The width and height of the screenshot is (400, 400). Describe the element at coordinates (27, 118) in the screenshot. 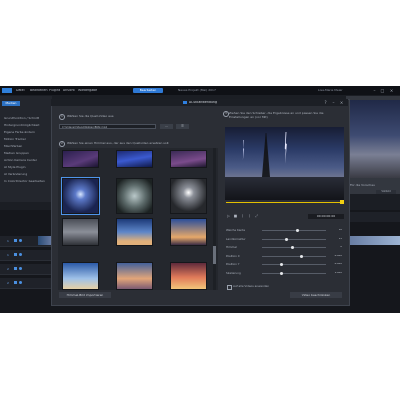

I see `sidebar-item: Grundfunktion / Schnitt` at that location.